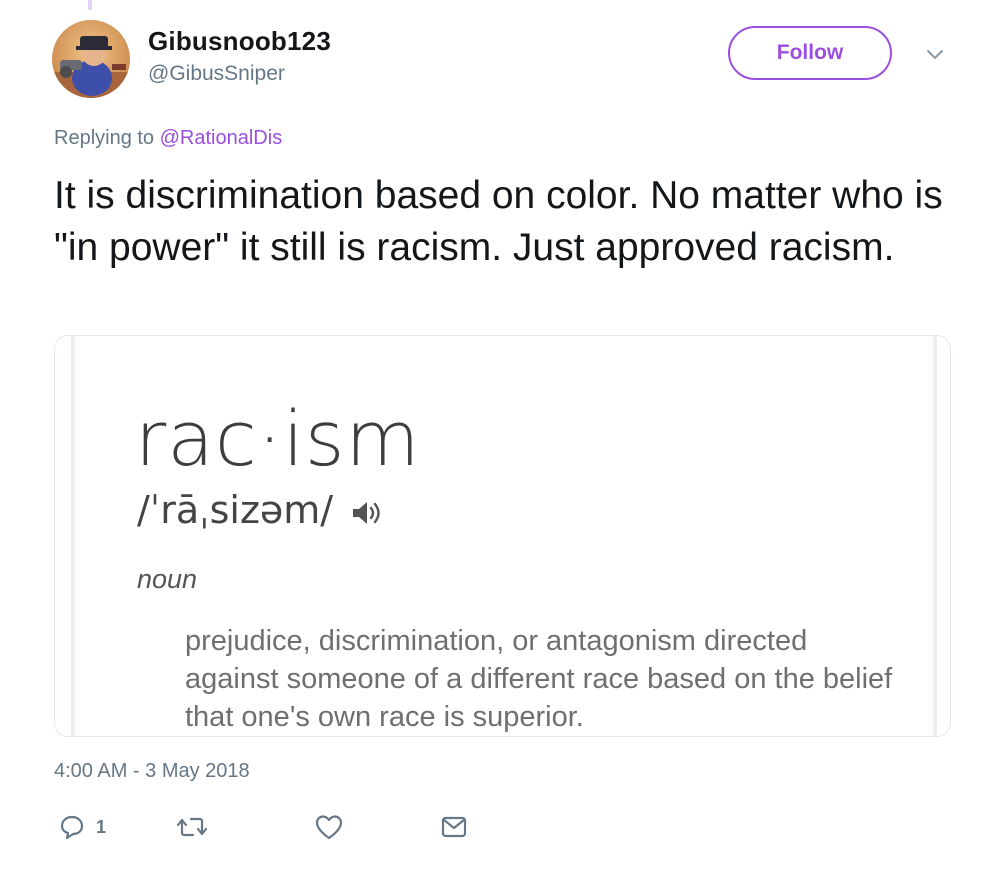 The width and height of the screenshot is (1000, 878). I want to click on like-button, so click(329, 827).